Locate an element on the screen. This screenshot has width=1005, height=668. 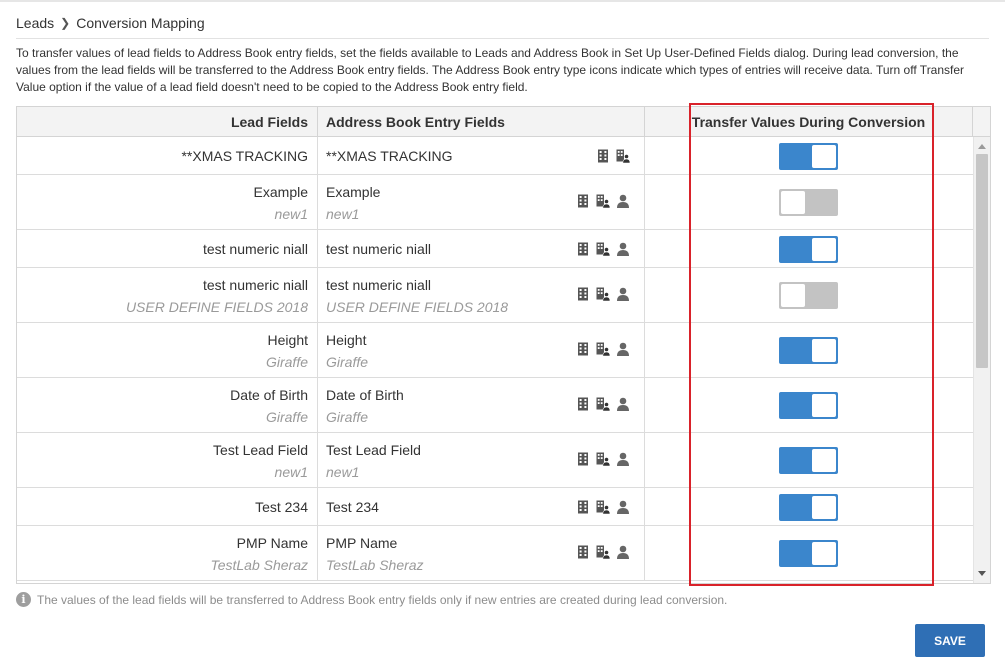
header-transfer-values: Transfer Values During Conversion is located at coordinates (809, 122).